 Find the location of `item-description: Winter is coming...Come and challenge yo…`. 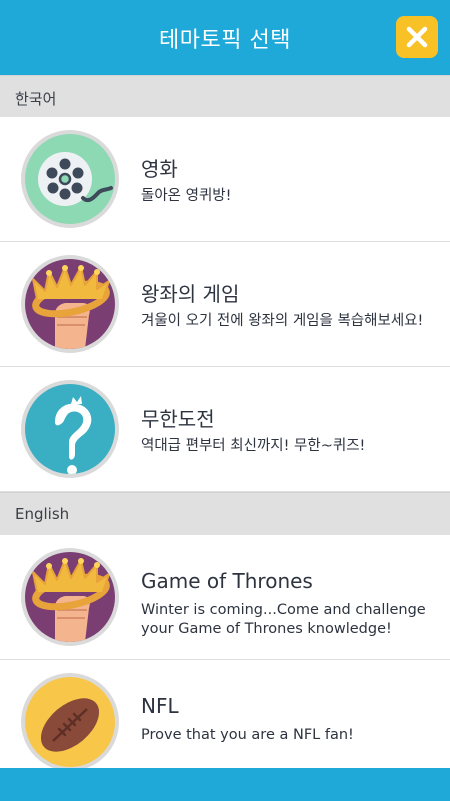

item-description: Winter is coming...Come and challenge yo… is located at coordinates (283, 619).